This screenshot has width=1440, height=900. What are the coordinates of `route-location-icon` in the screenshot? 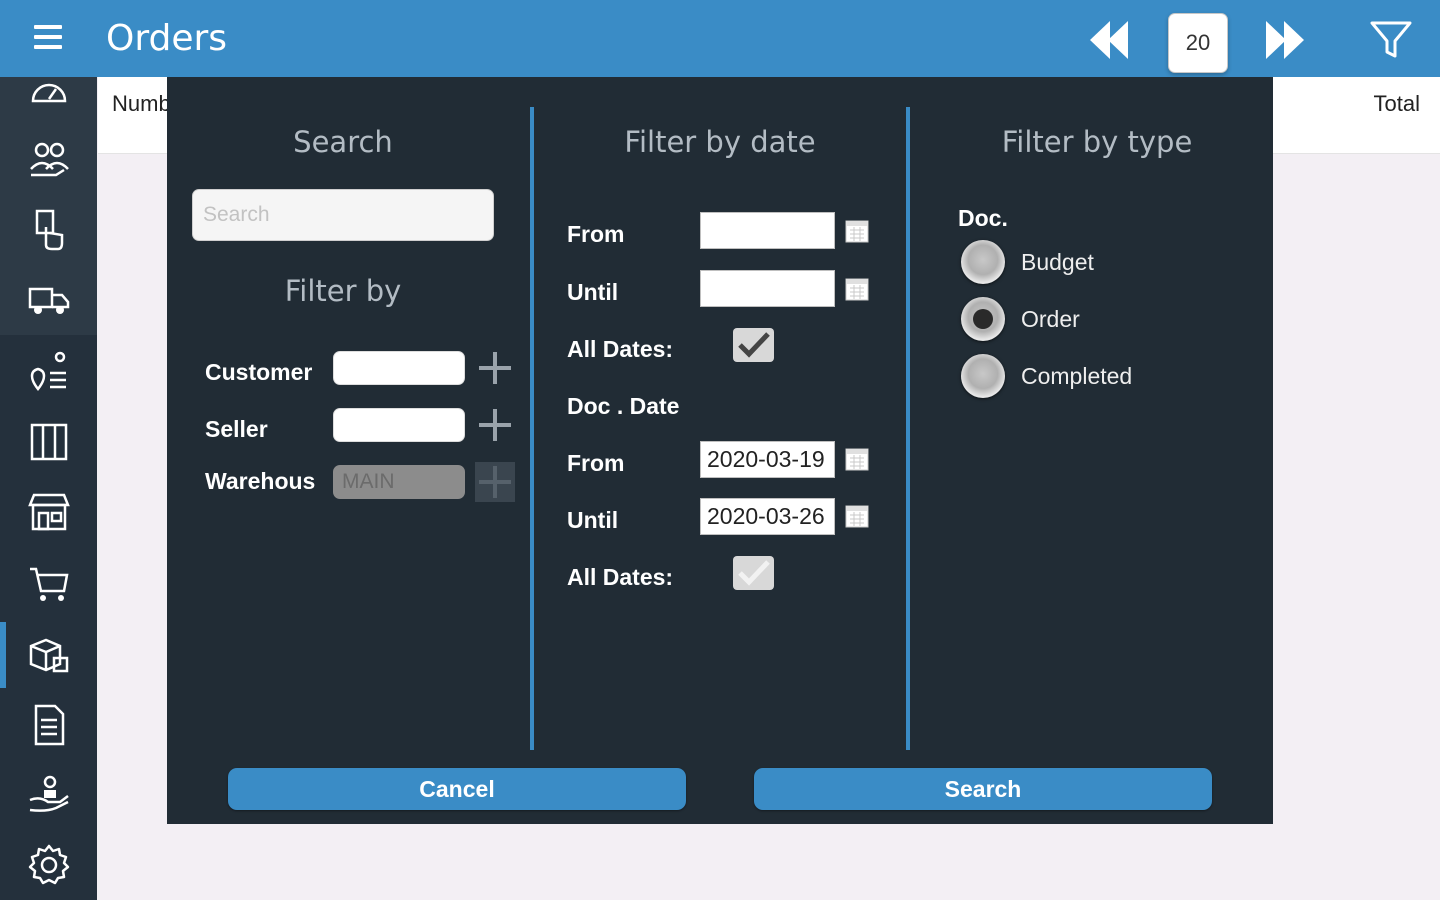 It's located at (48, 371).